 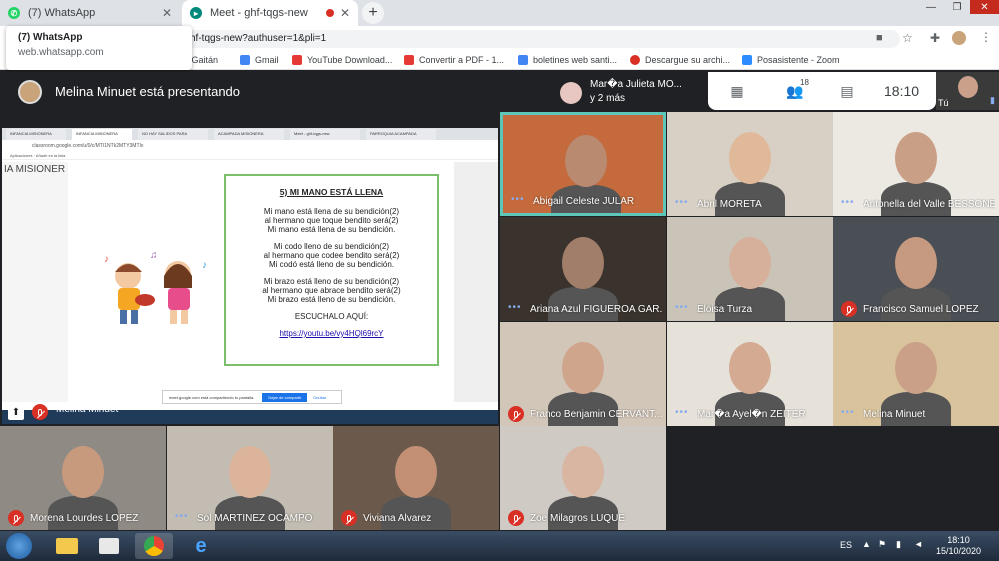 What do you see at coordinates (804, 82) in the screenshot?
I see `participant-count: 18` at bounding box center [804, 82].